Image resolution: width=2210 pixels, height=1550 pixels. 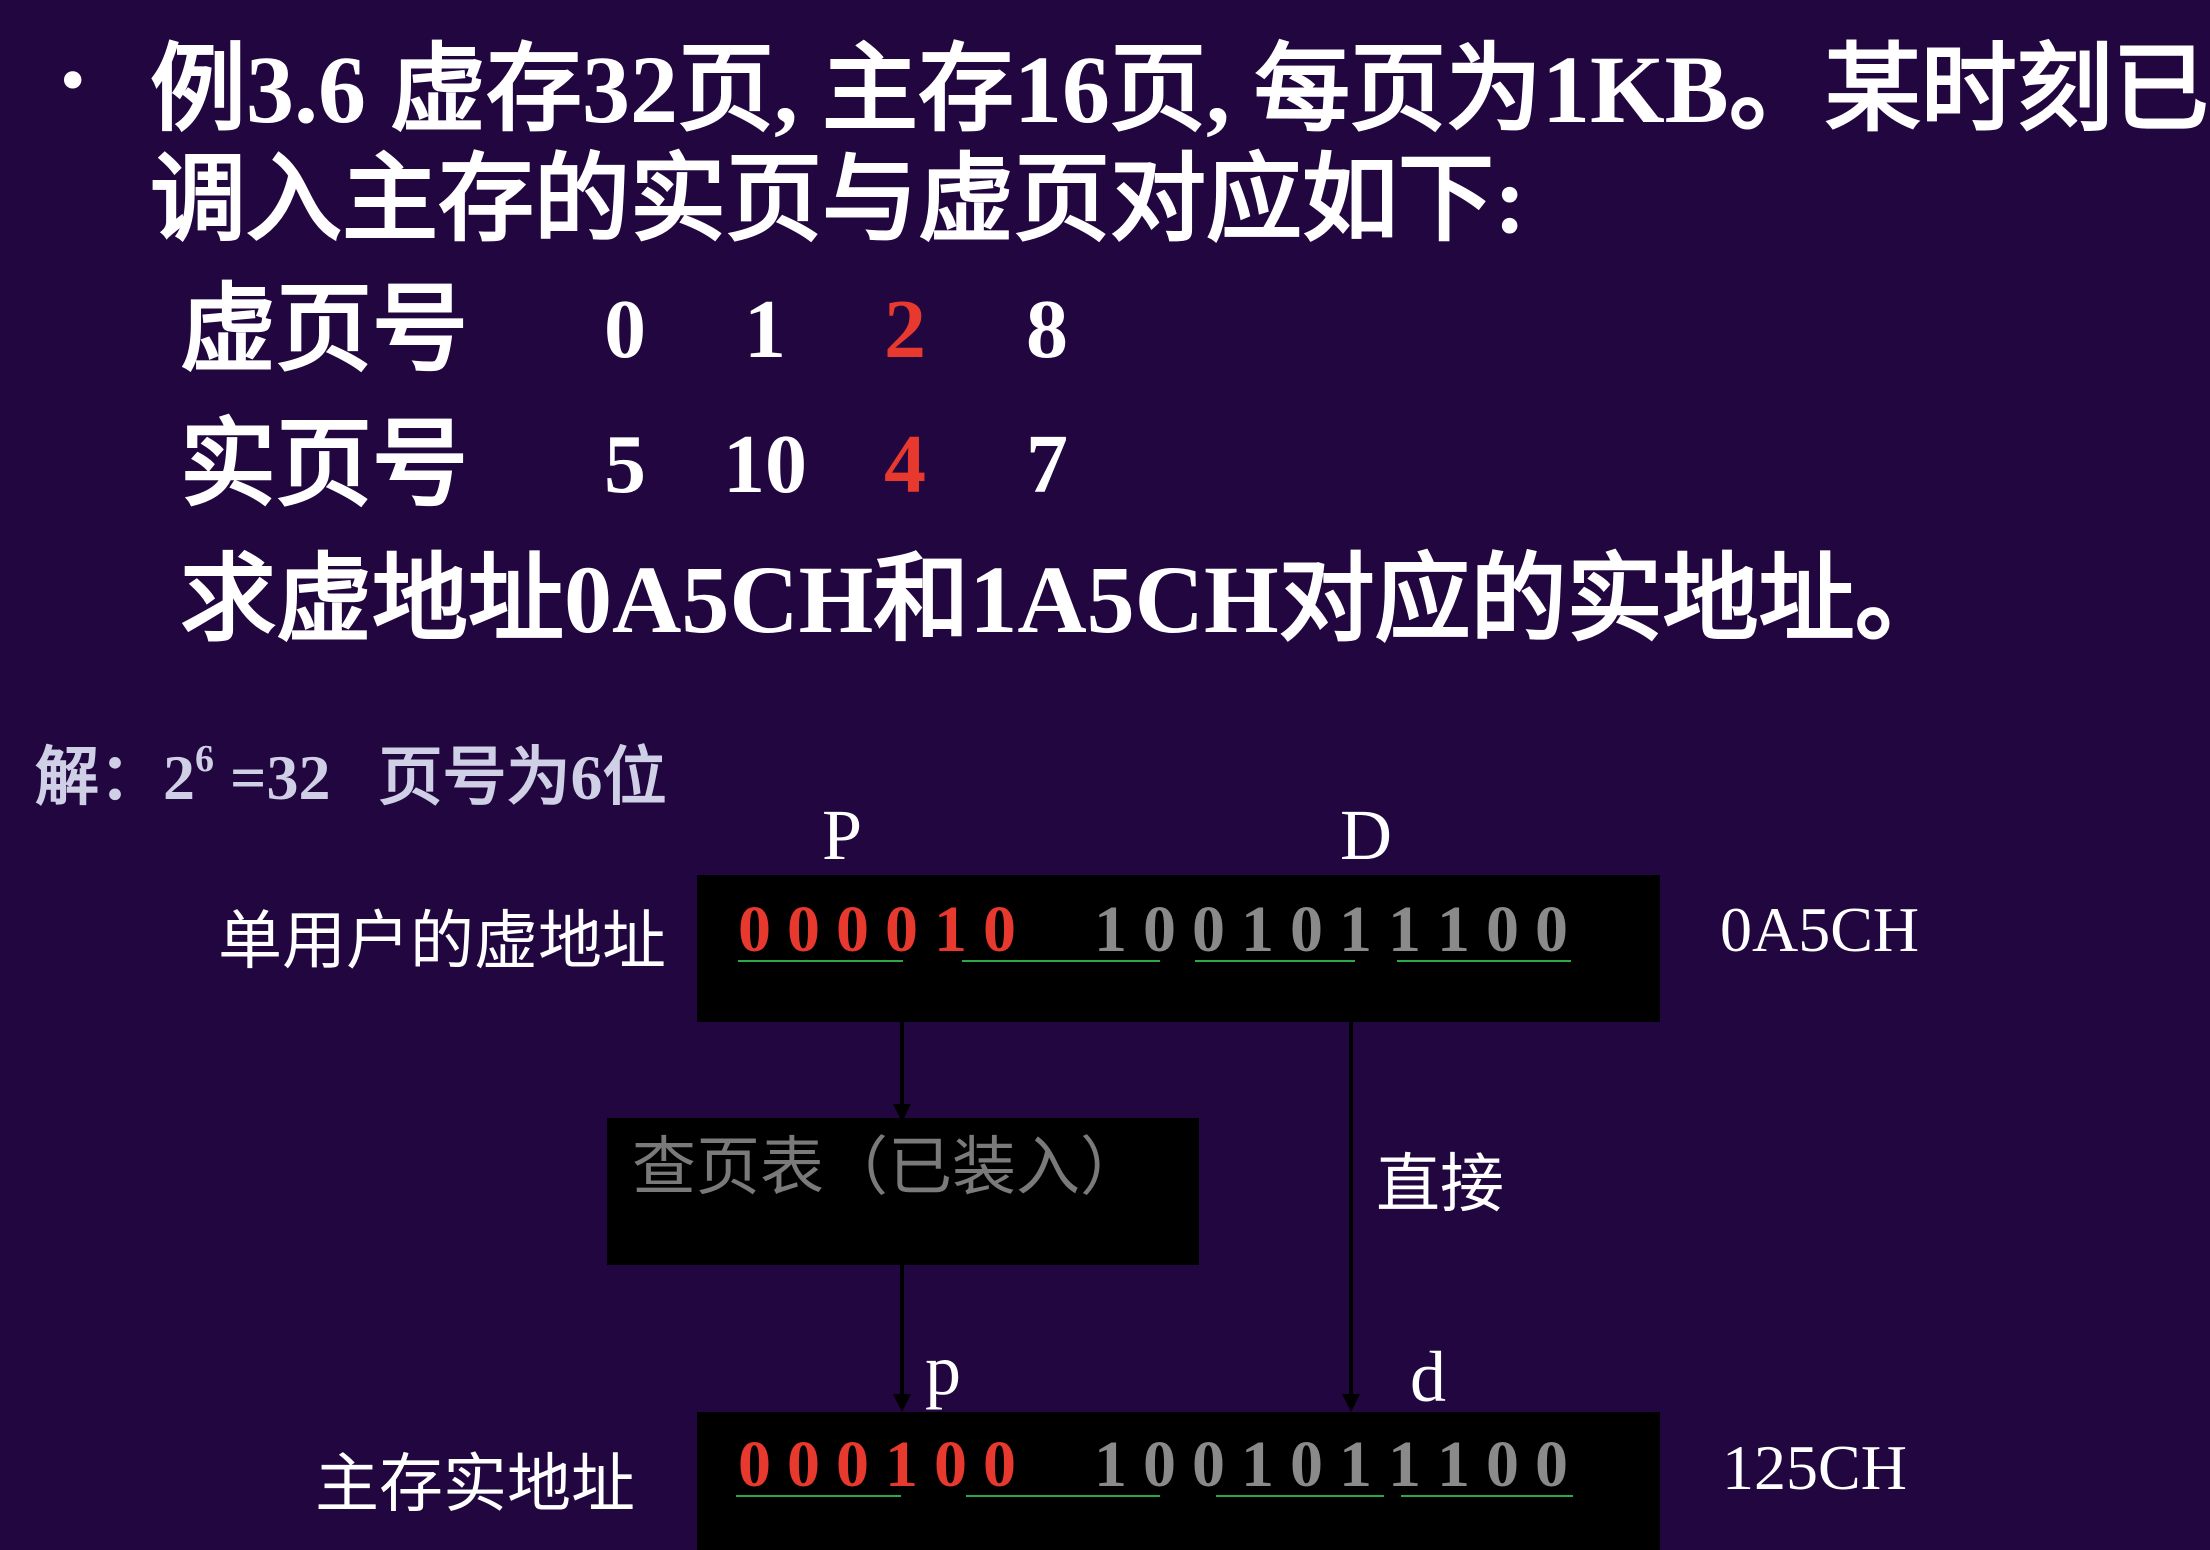 I want to click on virtual-address-bits: 0 0 0 0 1 0 1 0 0 1 0 1 1 1 0 0, so click(x=1153, y=930).